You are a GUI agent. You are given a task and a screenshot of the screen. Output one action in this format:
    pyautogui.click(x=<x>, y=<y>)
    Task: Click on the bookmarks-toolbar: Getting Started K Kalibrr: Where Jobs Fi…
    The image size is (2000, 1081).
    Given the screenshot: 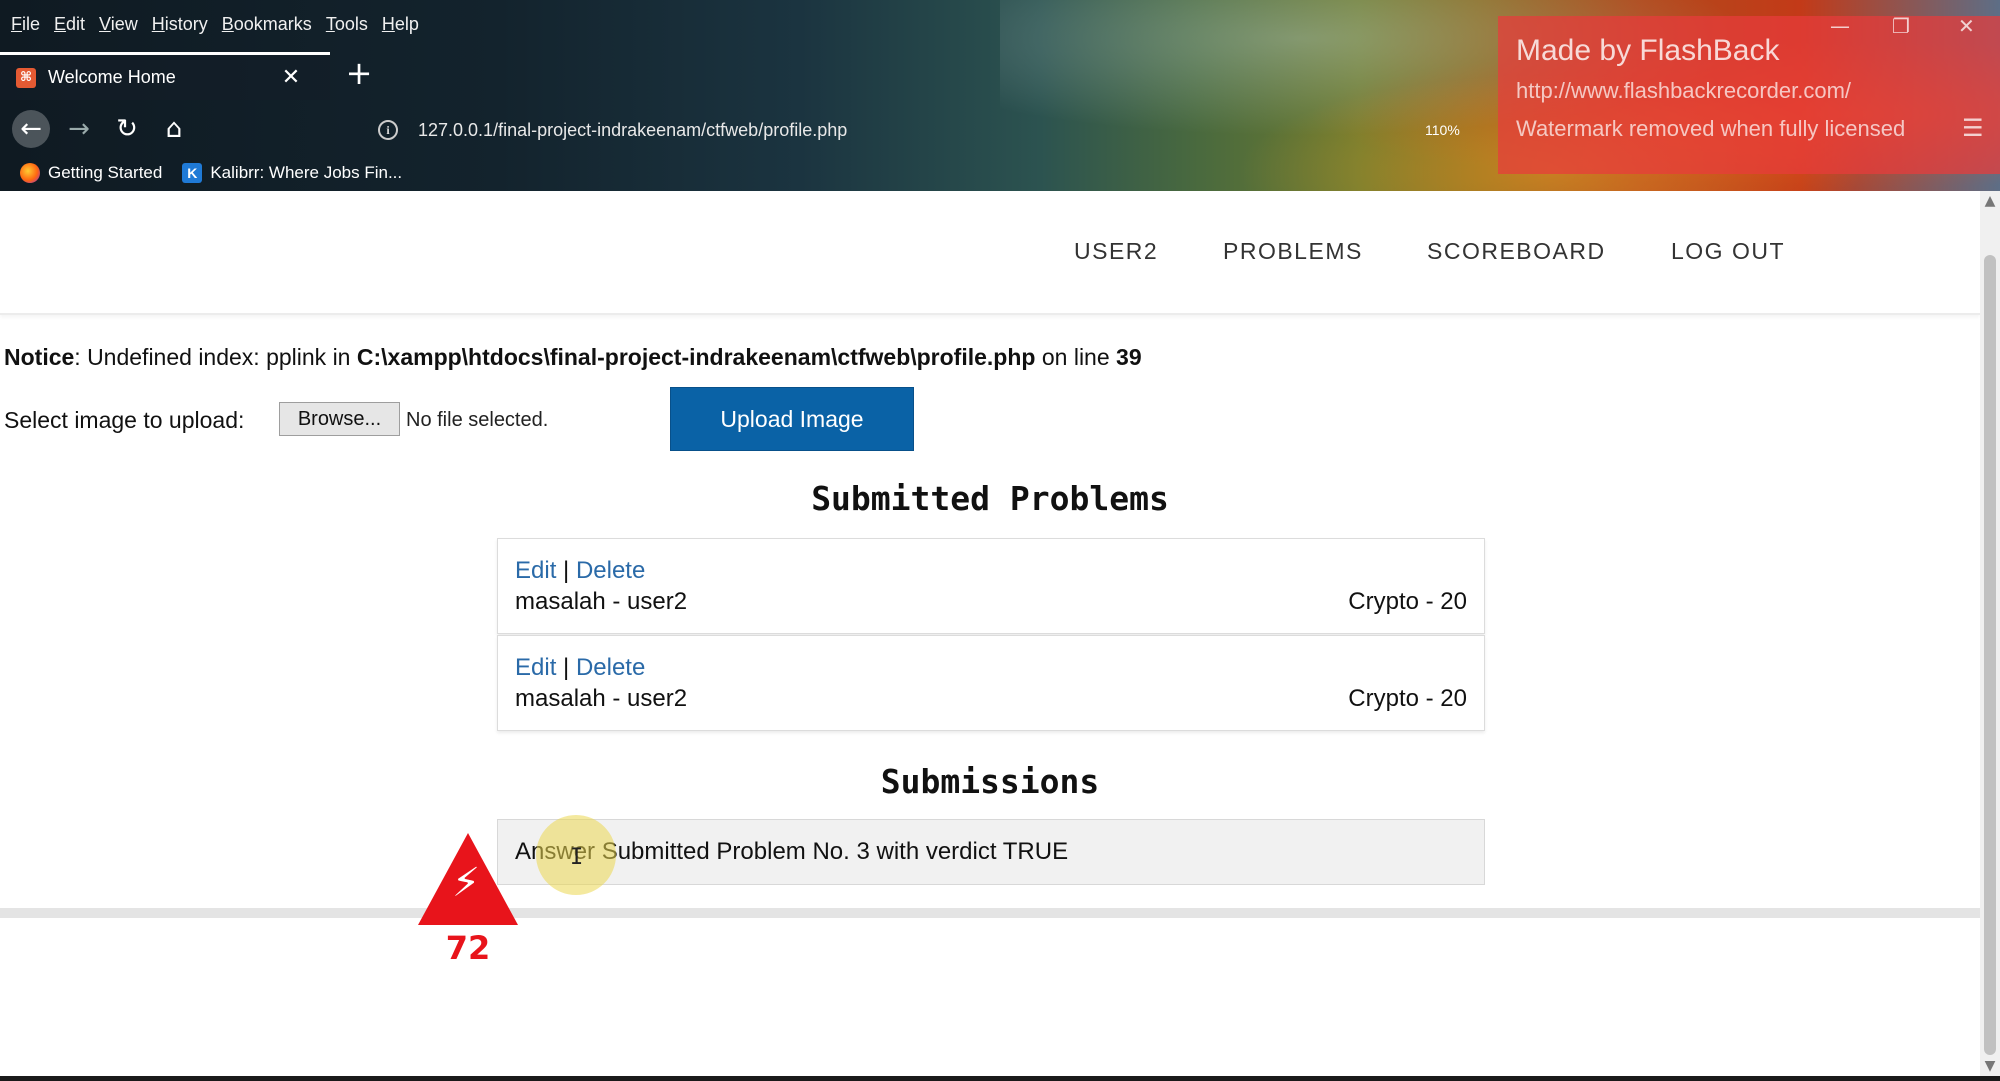 What is the action you would take?
    pyautogui.click(x=201, y=173)
    